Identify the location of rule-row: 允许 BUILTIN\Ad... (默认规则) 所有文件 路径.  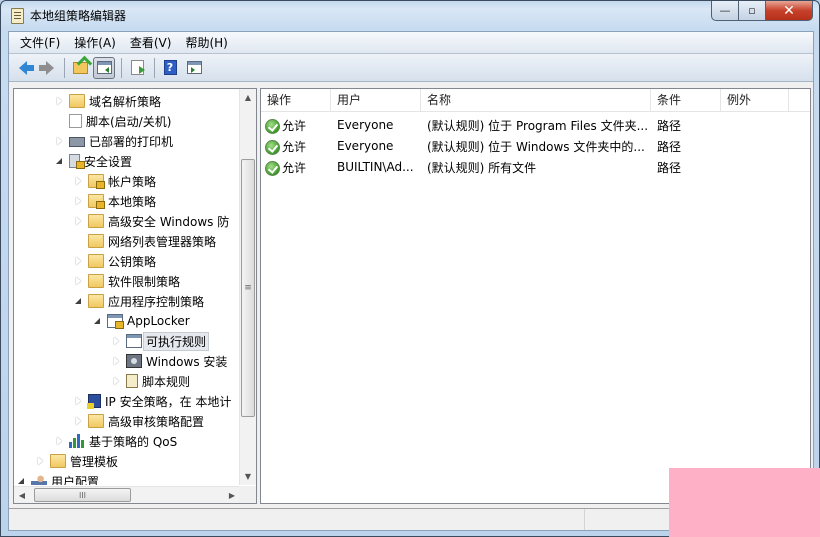
(535, 167).